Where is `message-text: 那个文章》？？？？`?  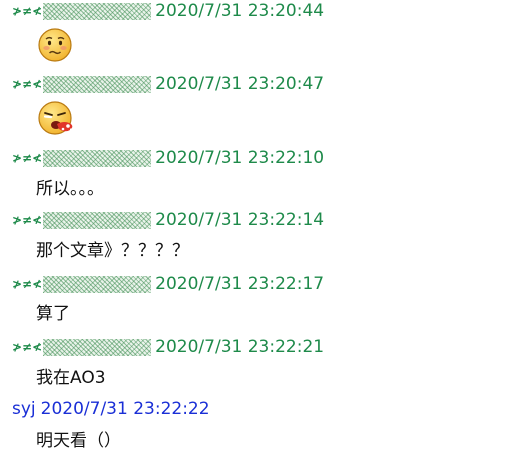 message-text: 那个文章》？？？？ is located at coordinates (112, 251).